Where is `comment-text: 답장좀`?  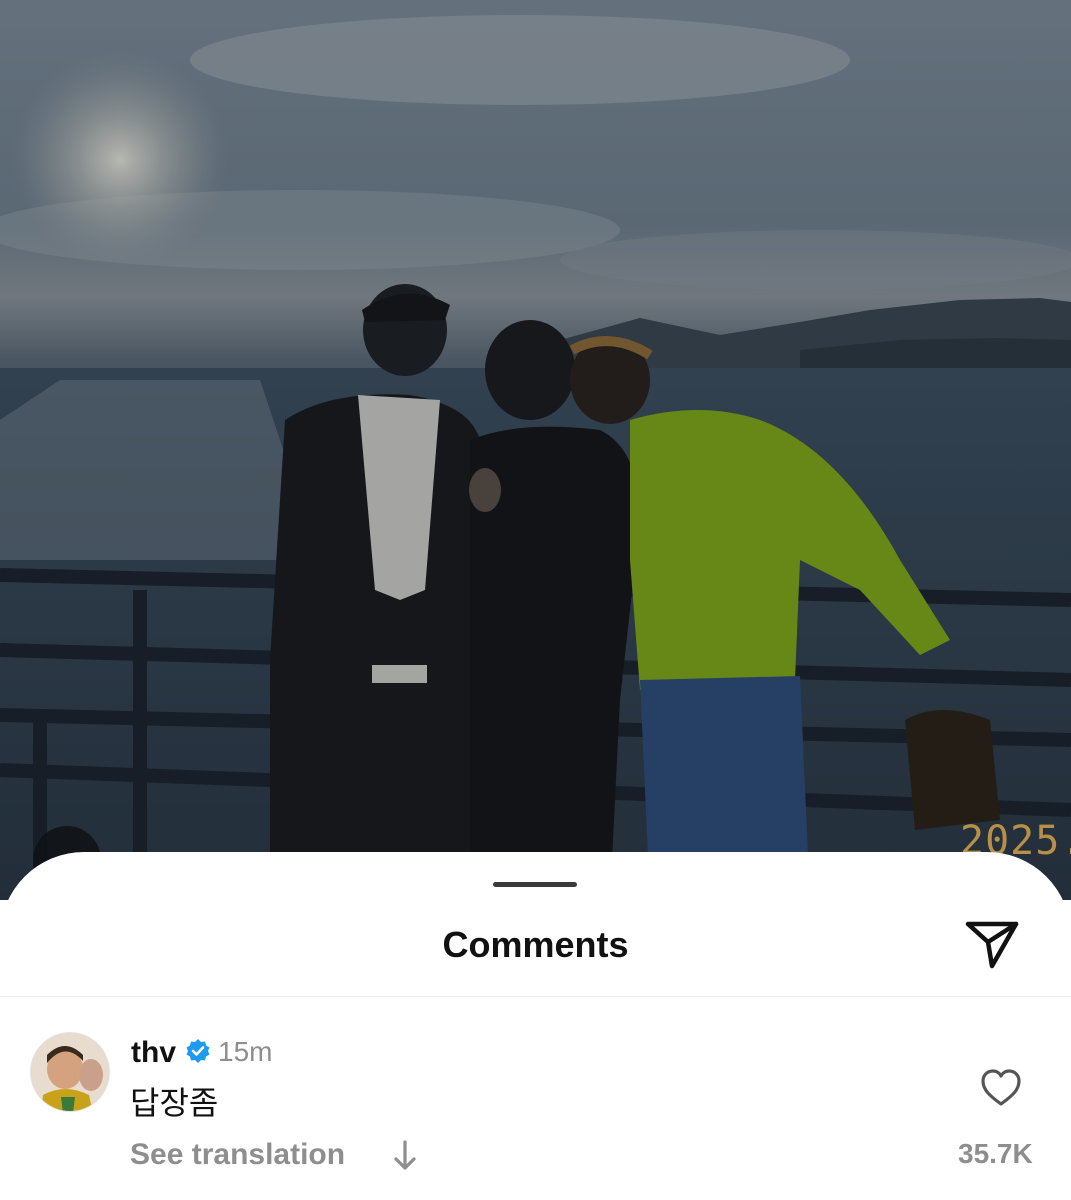 comment-text: 답장좀 is located at coordinates (174, 1103).